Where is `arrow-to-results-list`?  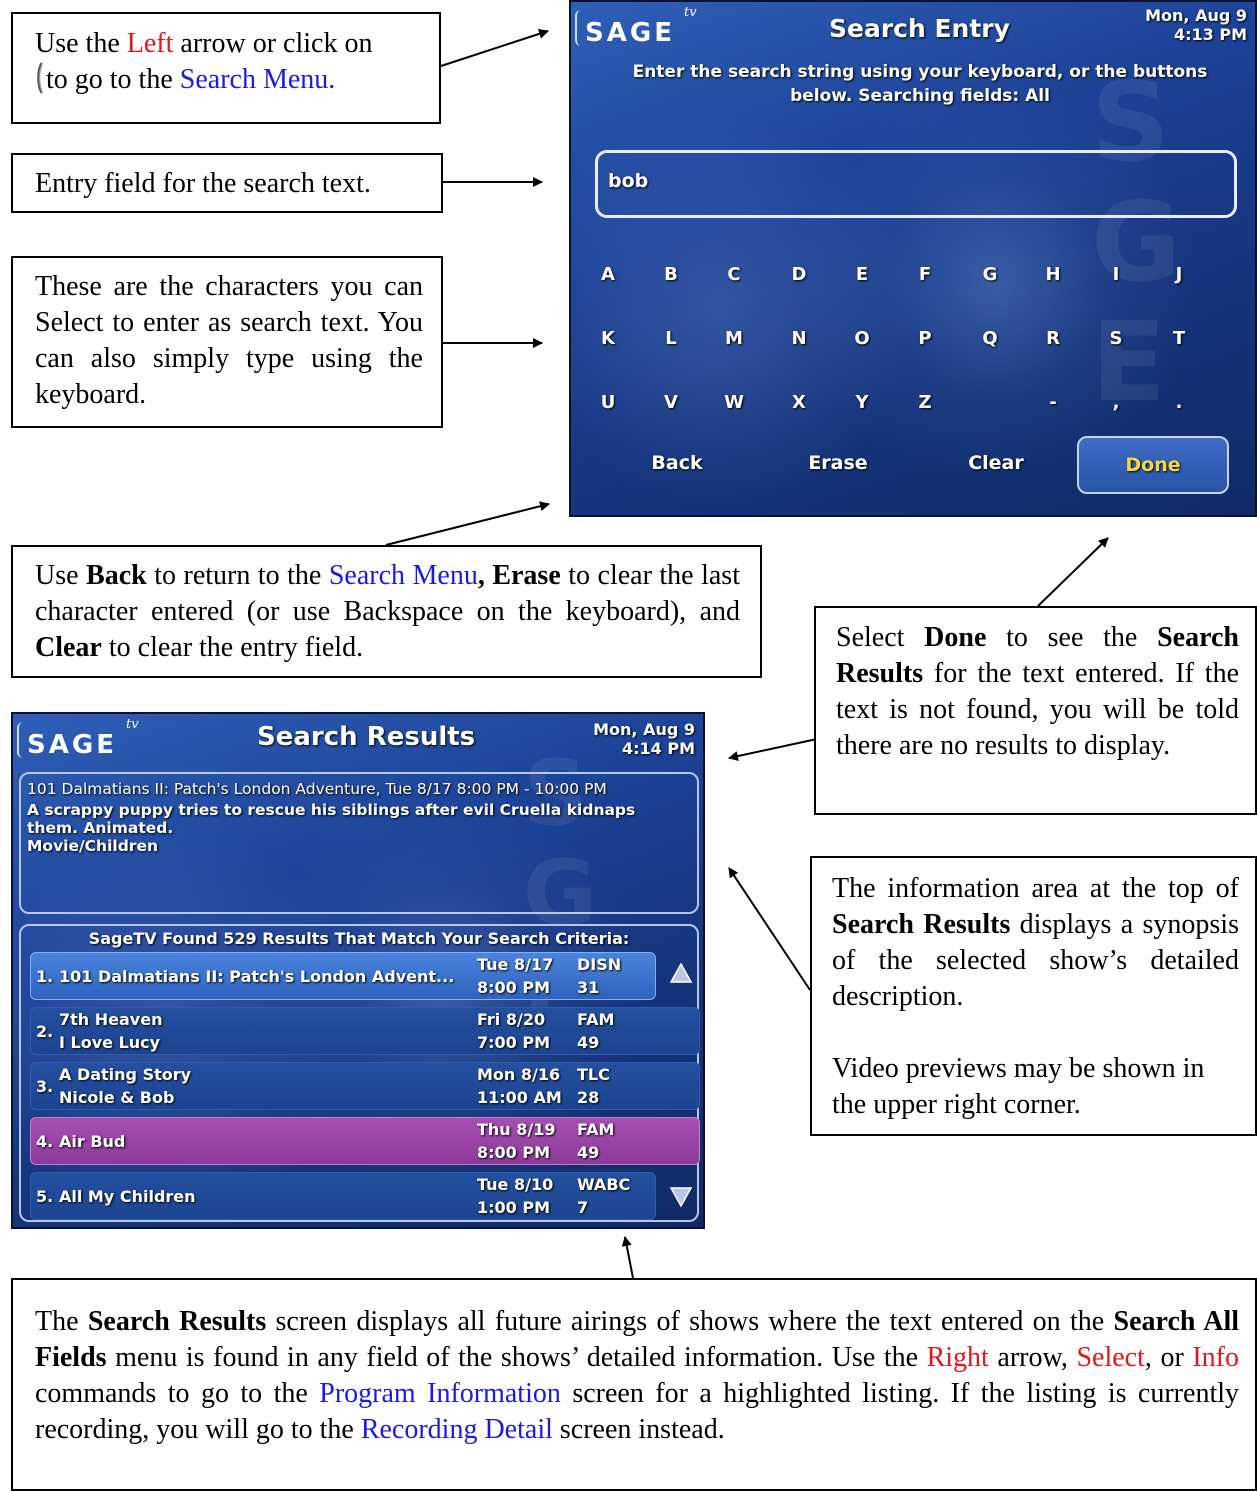
arrow-to-results-list is located at coordinates (627, 1257).